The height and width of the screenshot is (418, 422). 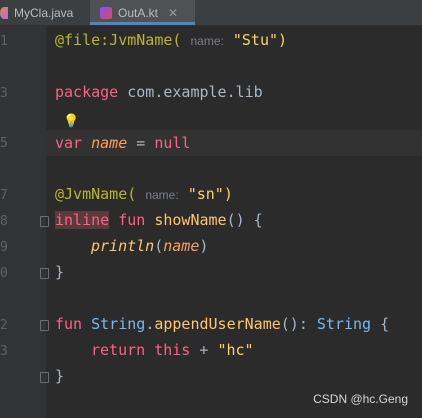 I want to click on keyword: package, so click(x=87, y=92).